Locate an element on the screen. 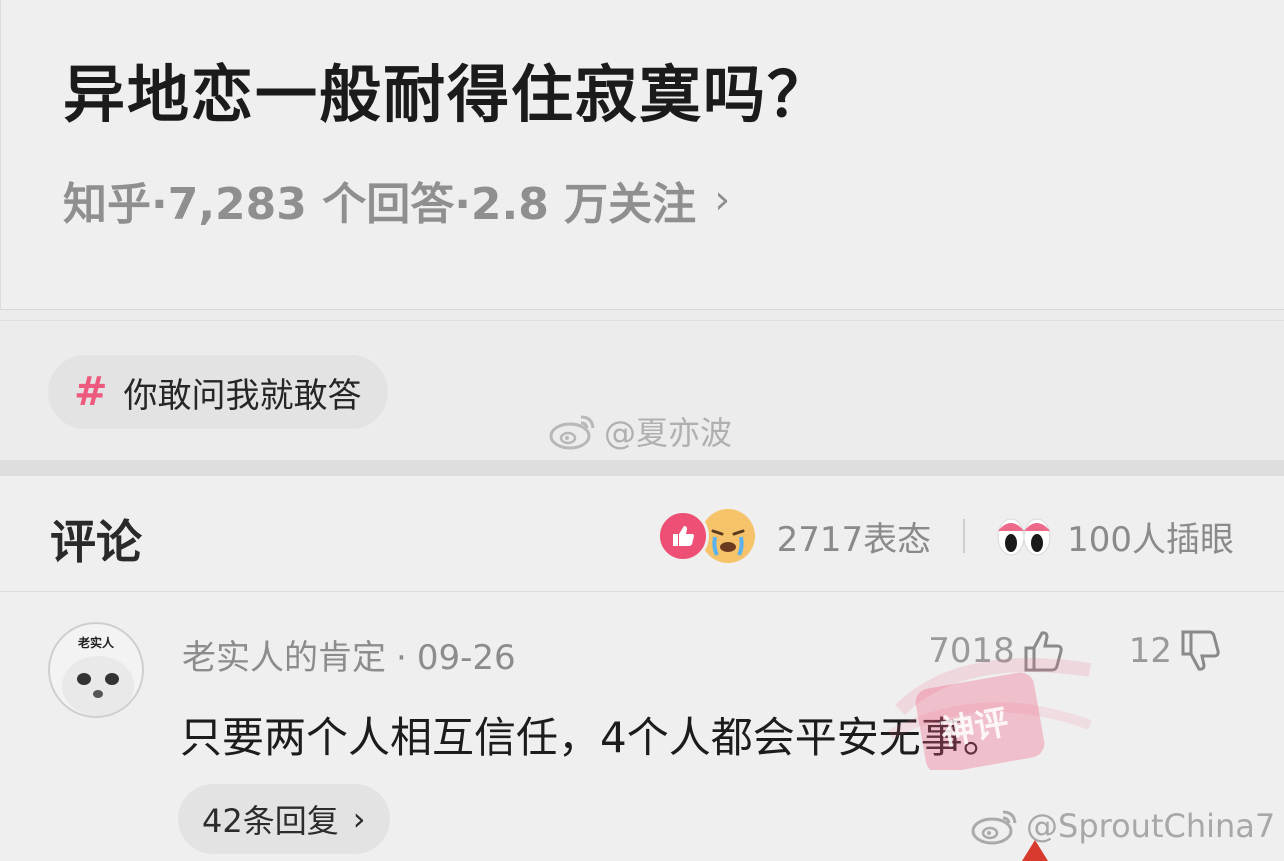  red-mark is located at coordinates (1035, 850).